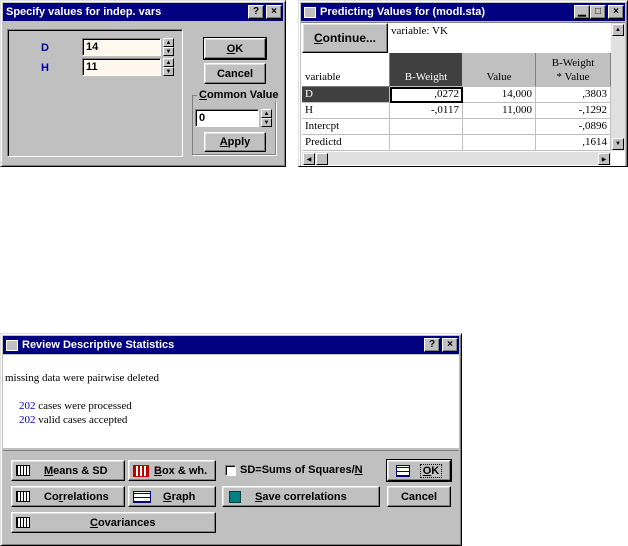  Describe the element at coordinates (426, 143) in the screenshot. I see `cell-predicted-bweight` at that location.